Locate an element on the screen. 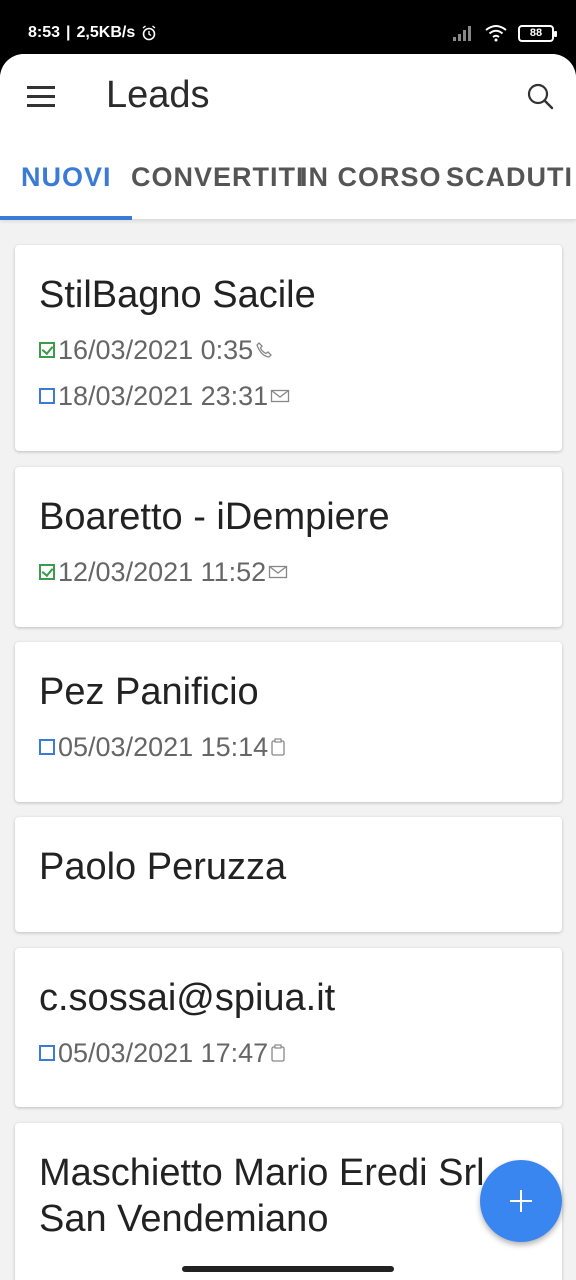 This screenshot has height=1280, width=576. tab-in-corso: IN CORSO is located at coordinates (371, 177).